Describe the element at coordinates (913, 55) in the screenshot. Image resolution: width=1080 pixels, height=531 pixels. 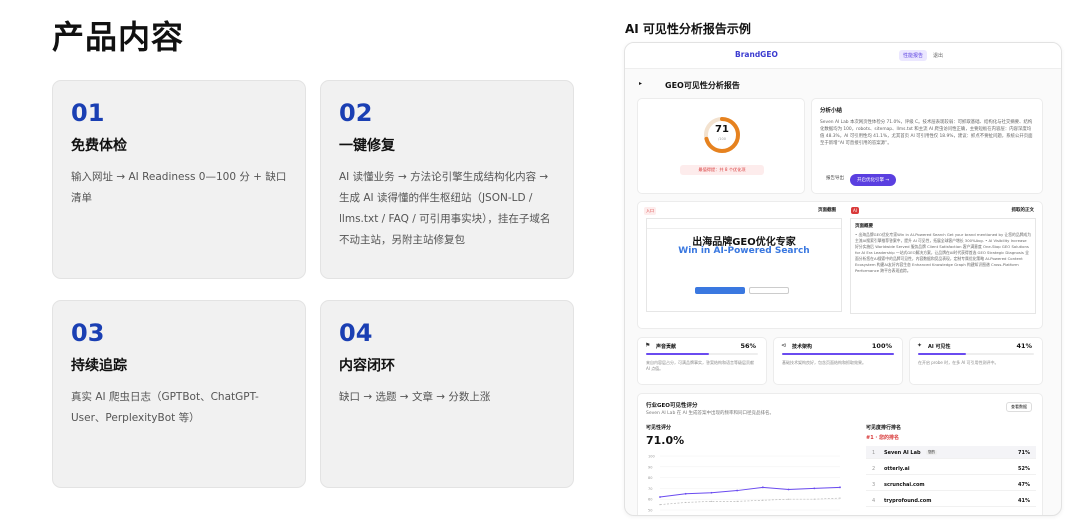
I see `nav-report-button: 性能报告` at that location.